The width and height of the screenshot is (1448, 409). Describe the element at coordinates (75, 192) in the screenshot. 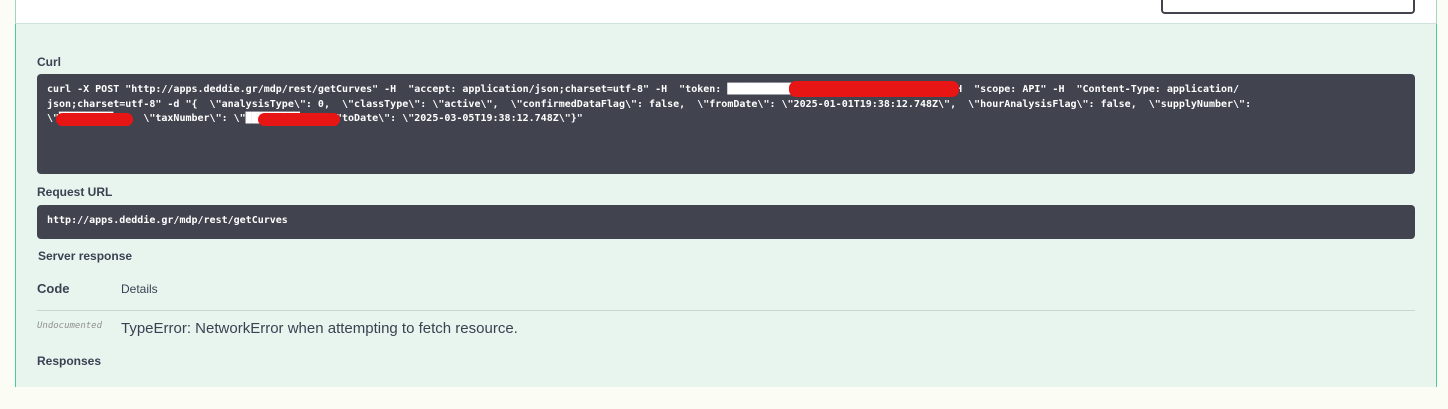

I see `request-url-label: Request URL` at that location.